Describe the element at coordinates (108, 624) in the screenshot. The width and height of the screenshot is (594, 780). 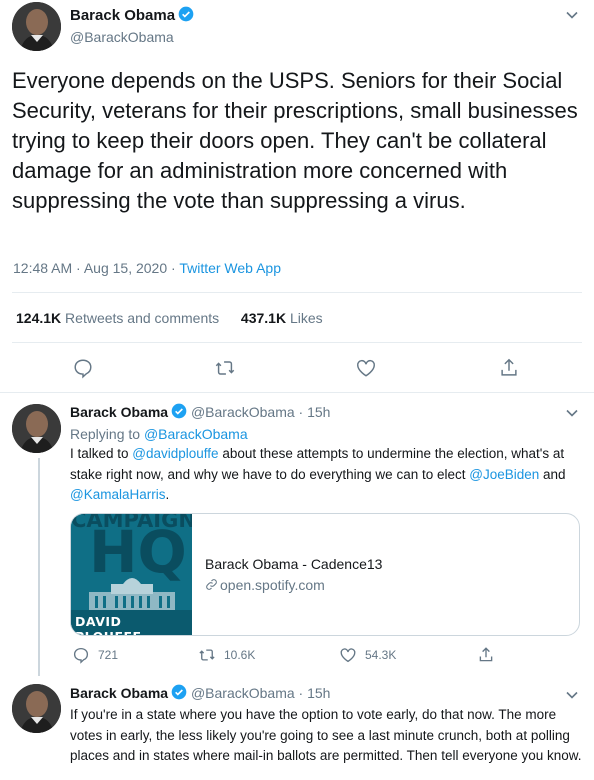
I see `card-image-text-plouffe: DAVID PLOUFFE` at that location.